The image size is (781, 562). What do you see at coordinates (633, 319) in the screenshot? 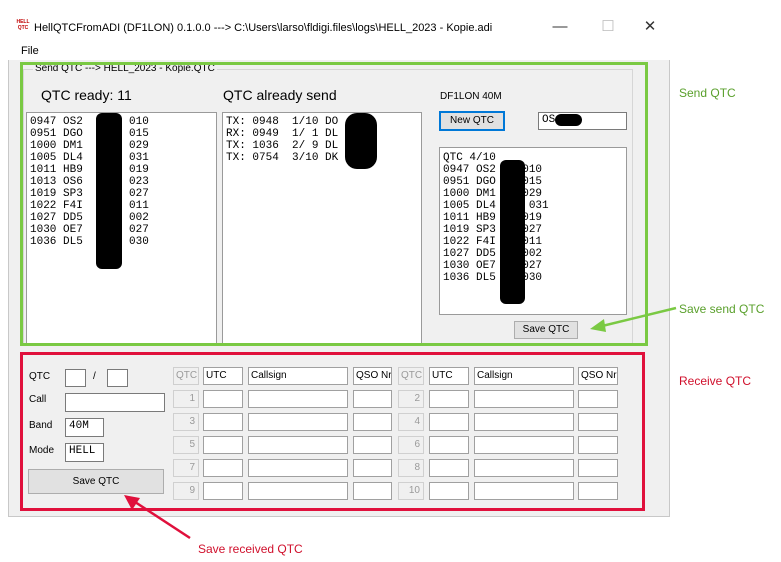
I see `green-arrow-icon` at bounding box center [633, 319].